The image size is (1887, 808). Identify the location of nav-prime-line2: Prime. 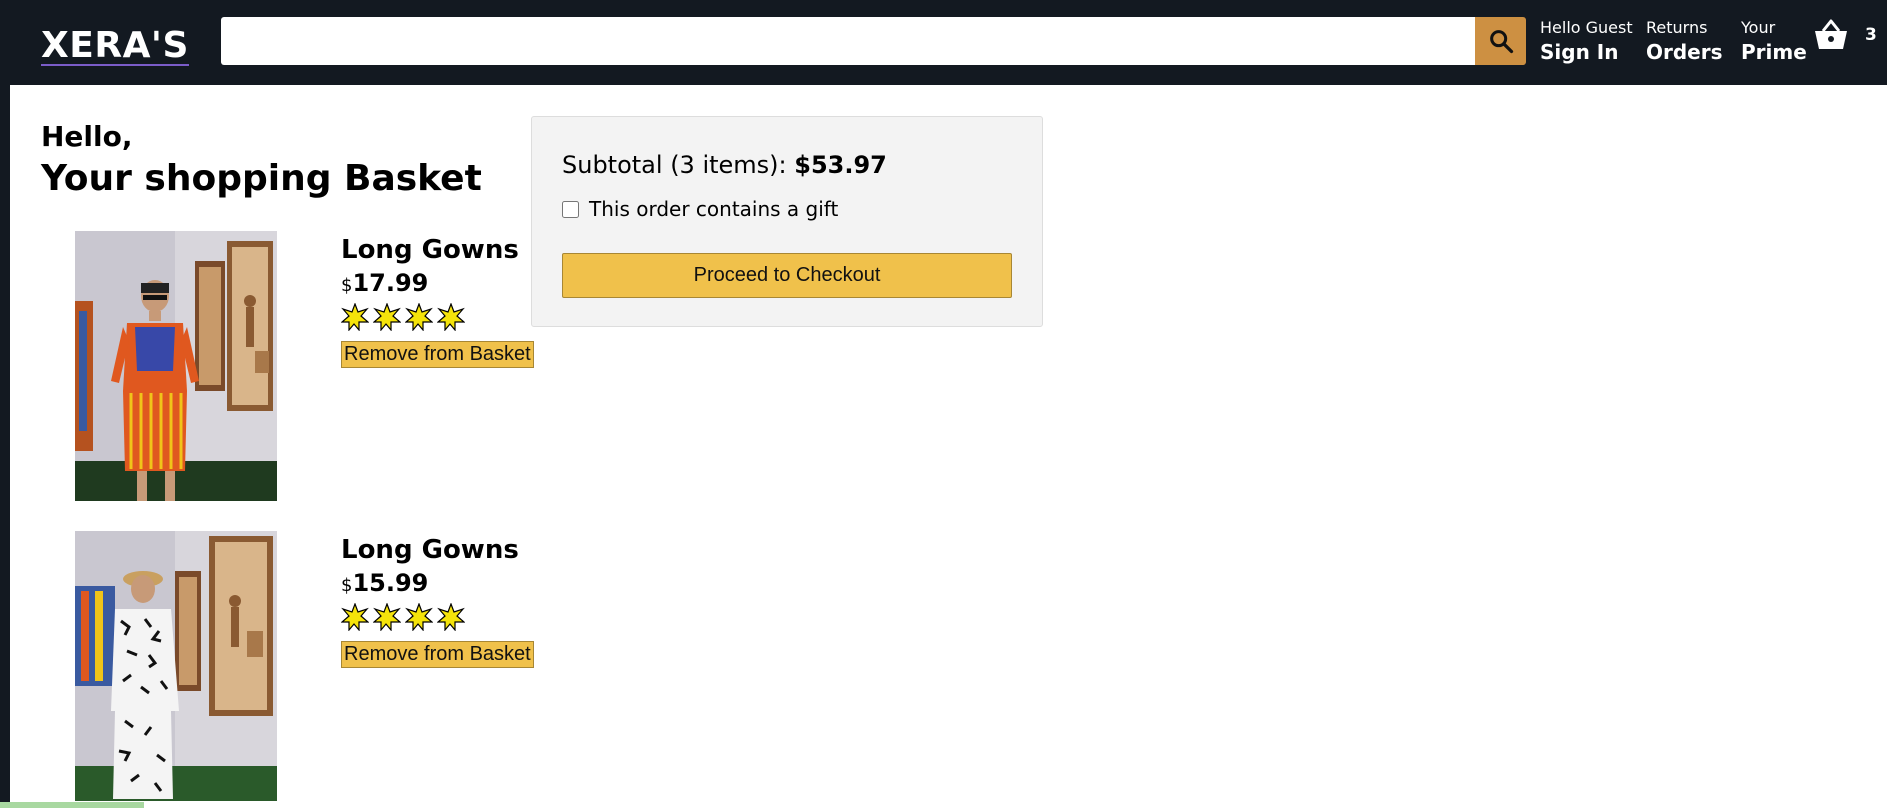
(1774, 52).